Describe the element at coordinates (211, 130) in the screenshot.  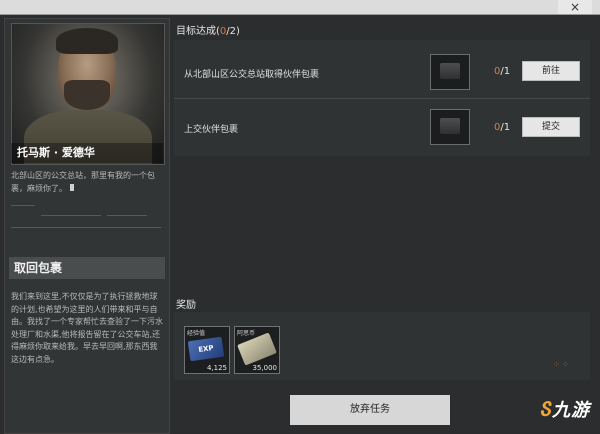
I see `objective-label: 上交伙伴包裹` at that location.